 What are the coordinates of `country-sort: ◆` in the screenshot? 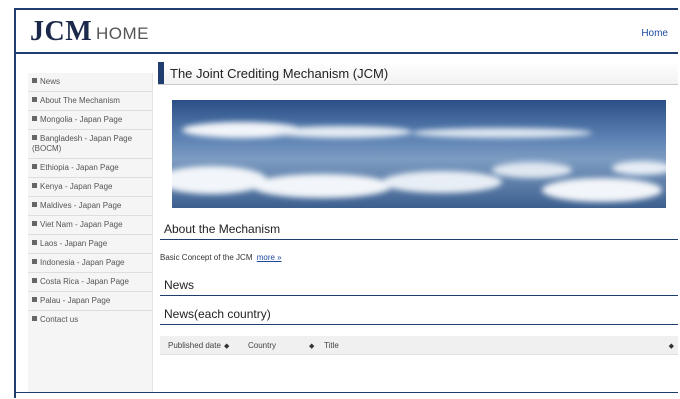 It's located at (310, 345).